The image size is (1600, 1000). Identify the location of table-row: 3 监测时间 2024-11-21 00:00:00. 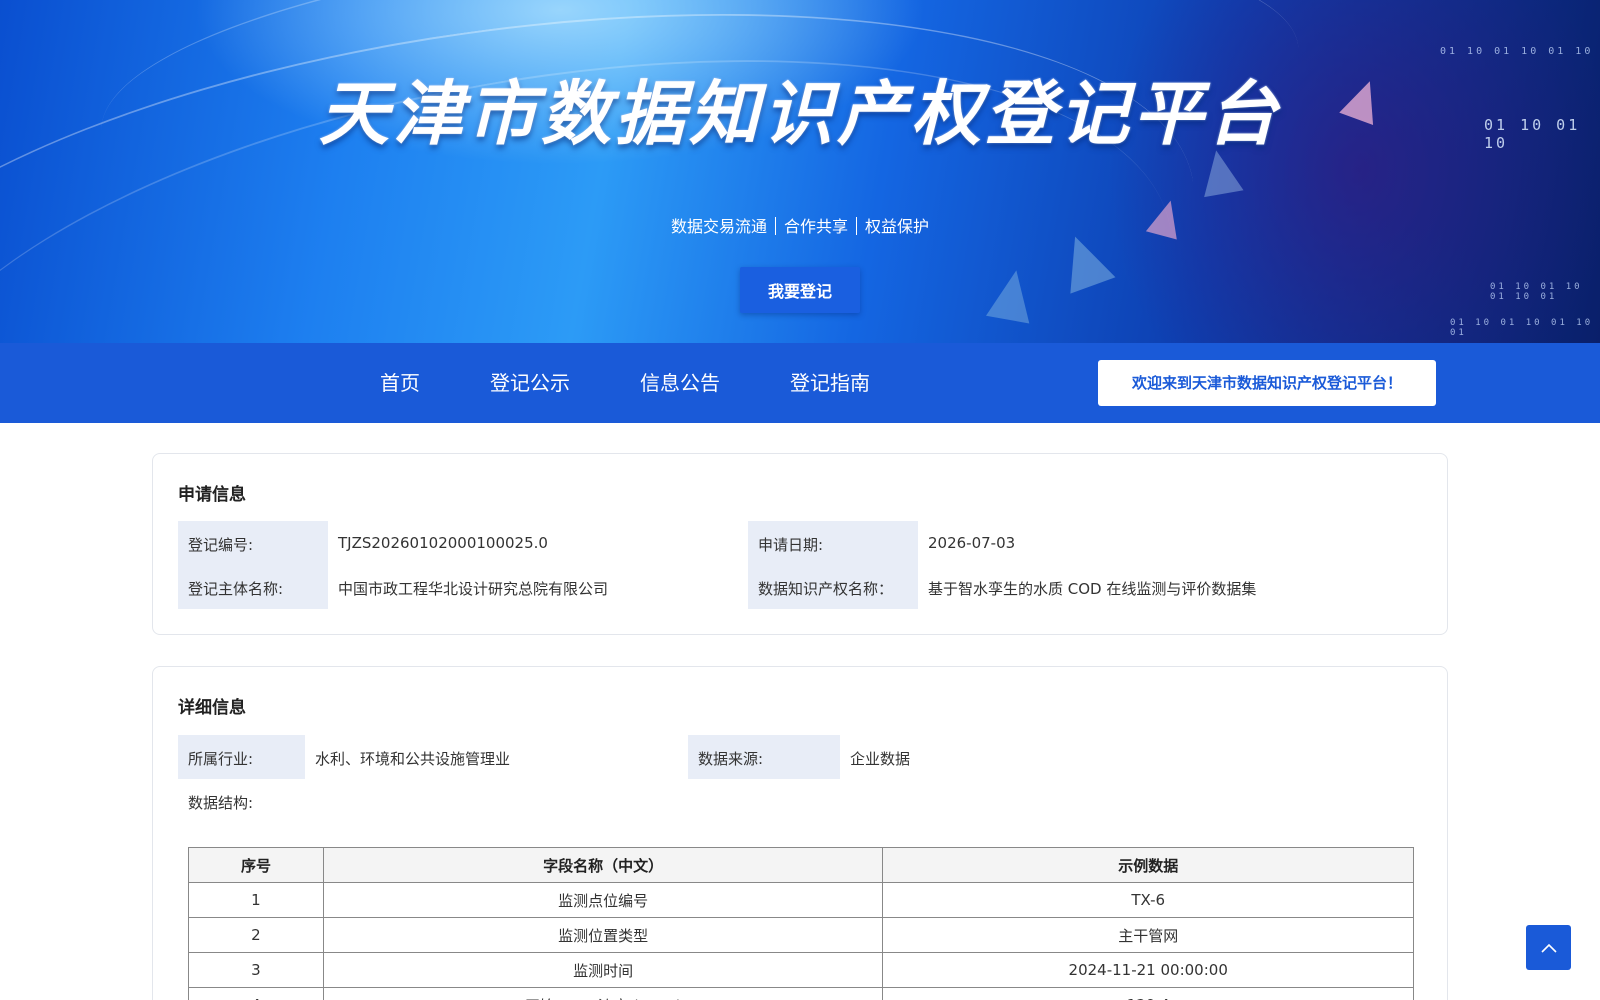
(801, 970).